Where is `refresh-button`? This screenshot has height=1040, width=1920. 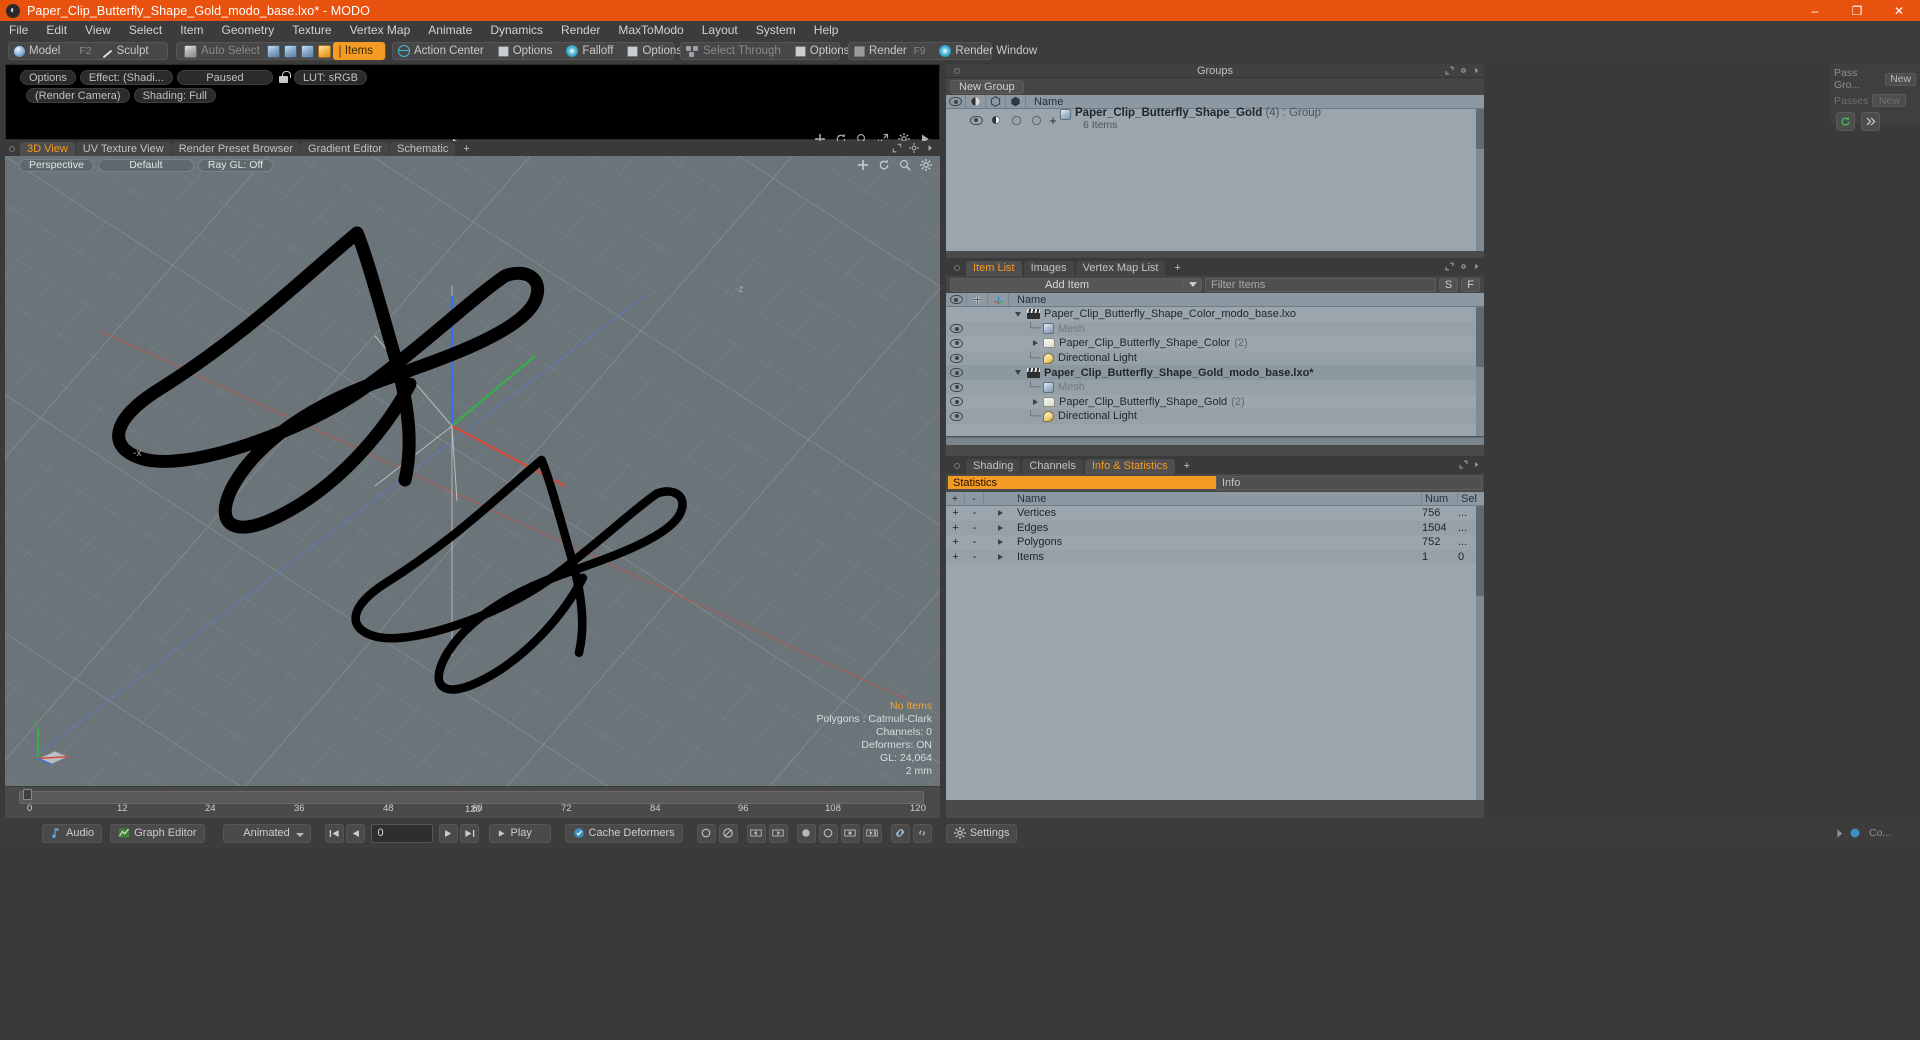
refresh-button is located at coordinates (1845, 121).